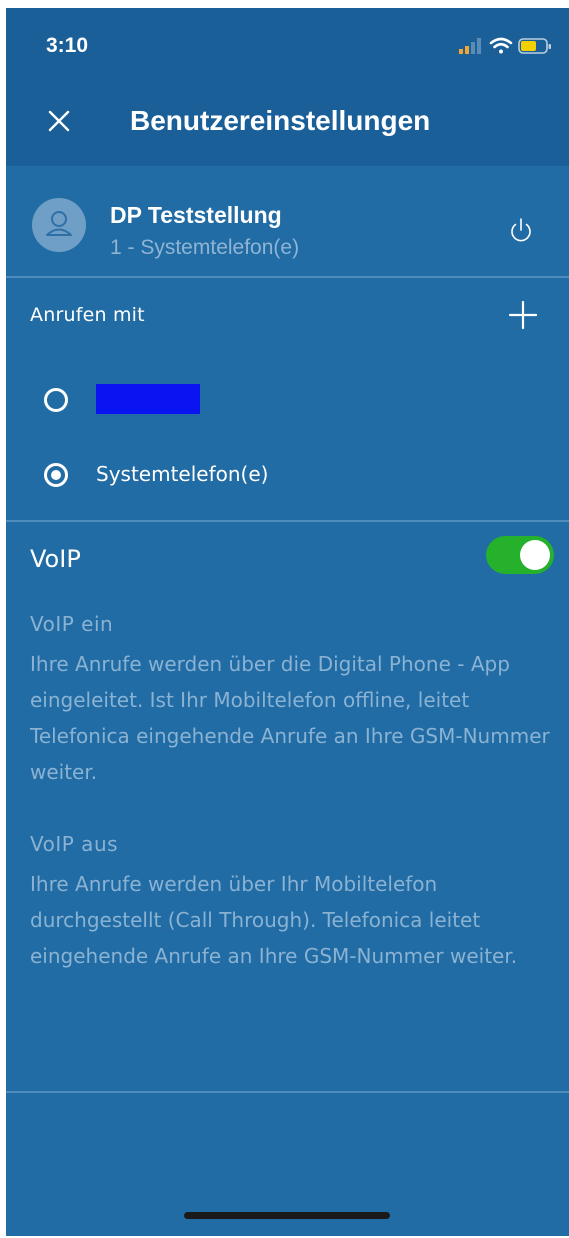 This screenshot has height=1238, width=569. Describe the element at coordinates (56, 400) in the screenshot. I see `radio-button` at that location.